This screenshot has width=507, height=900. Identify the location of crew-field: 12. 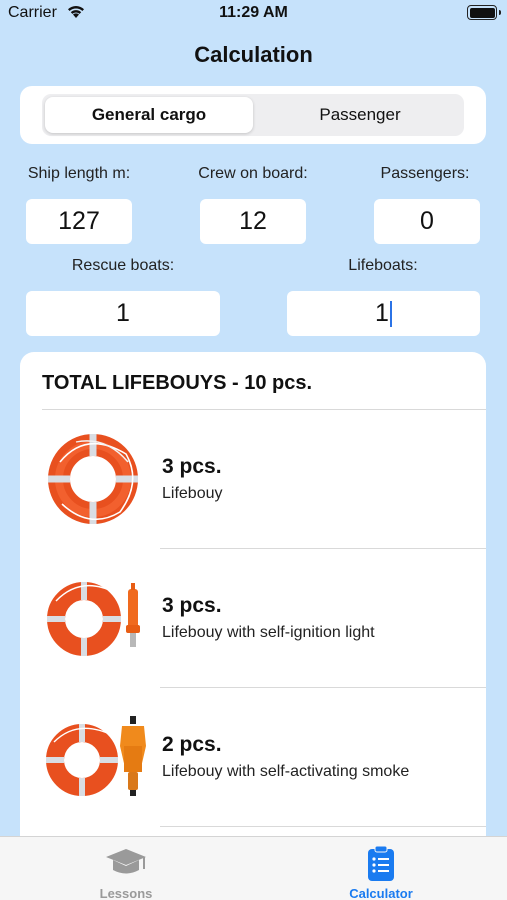
(253, 221).